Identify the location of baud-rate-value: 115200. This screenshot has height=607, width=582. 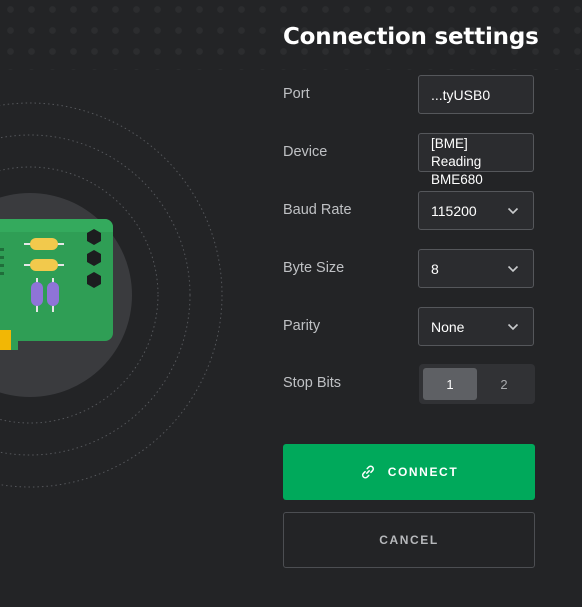
(454, 210).